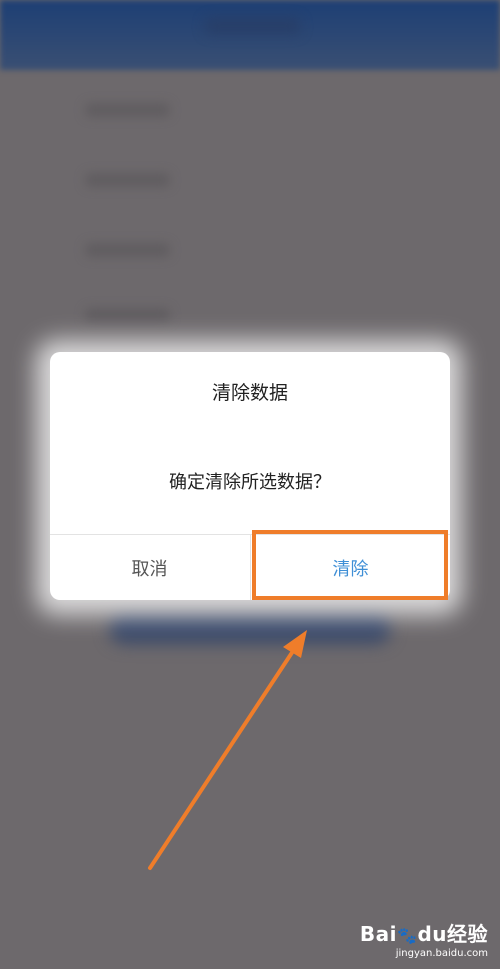  What do you see at coordinates (467, 934) in the screenshot?
I see `watermark-logo-right: 经验` at bounding box center [467, 934].